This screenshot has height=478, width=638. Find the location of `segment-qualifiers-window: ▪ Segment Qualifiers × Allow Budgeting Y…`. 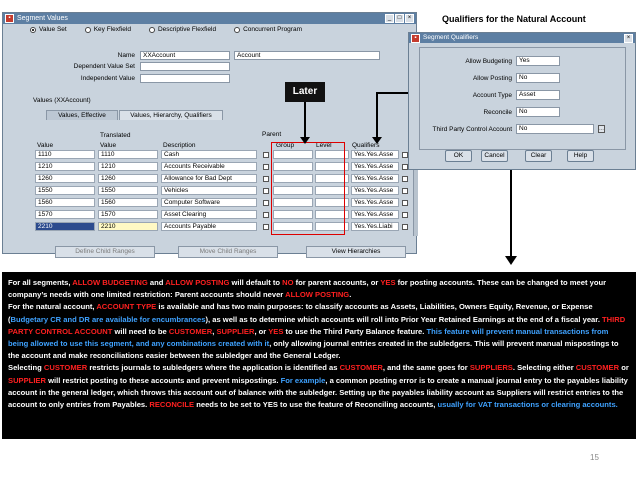

segment-qualifiers-window: ▪ Segment Qualifiers × Allow Budgeting Y… is located at coordinates (522, 101).